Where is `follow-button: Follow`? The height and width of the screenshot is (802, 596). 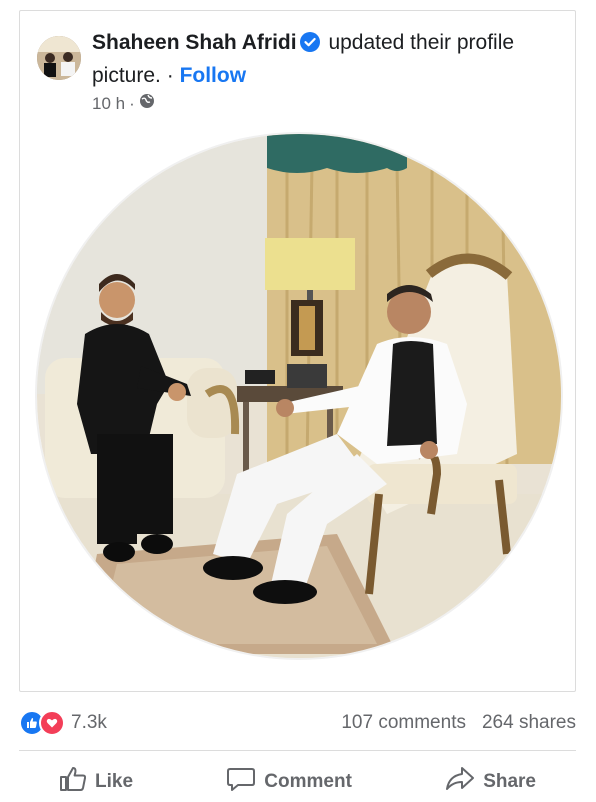
follow-button: Follow is located at coordinates (213, 75).